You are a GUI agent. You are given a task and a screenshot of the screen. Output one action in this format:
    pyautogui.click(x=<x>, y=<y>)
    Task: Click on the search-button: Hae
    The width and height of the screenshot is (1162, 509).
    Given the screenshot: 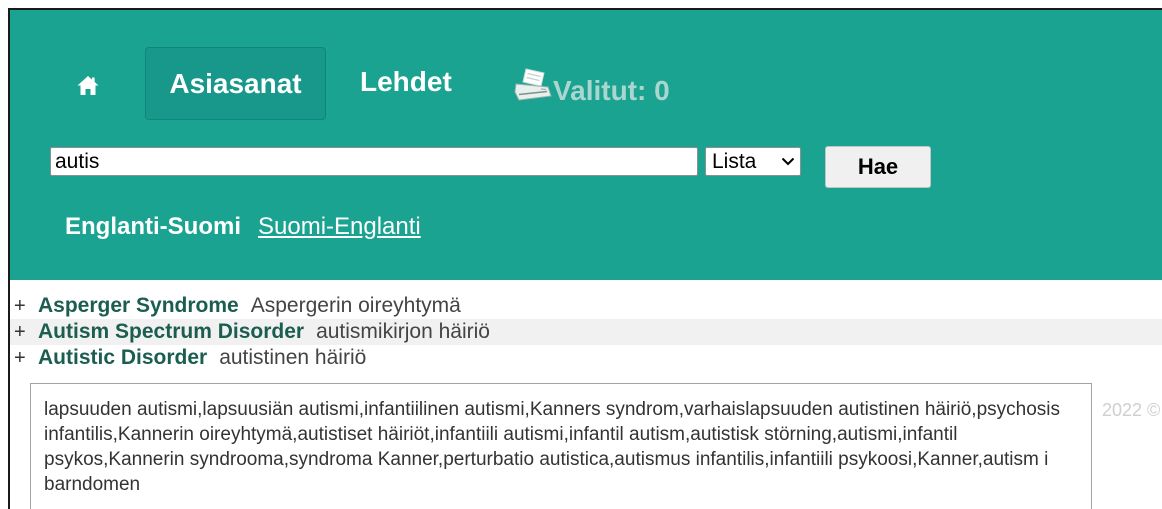 What is the action you would take?
    pyautogui.click(x=878, y=167)
    